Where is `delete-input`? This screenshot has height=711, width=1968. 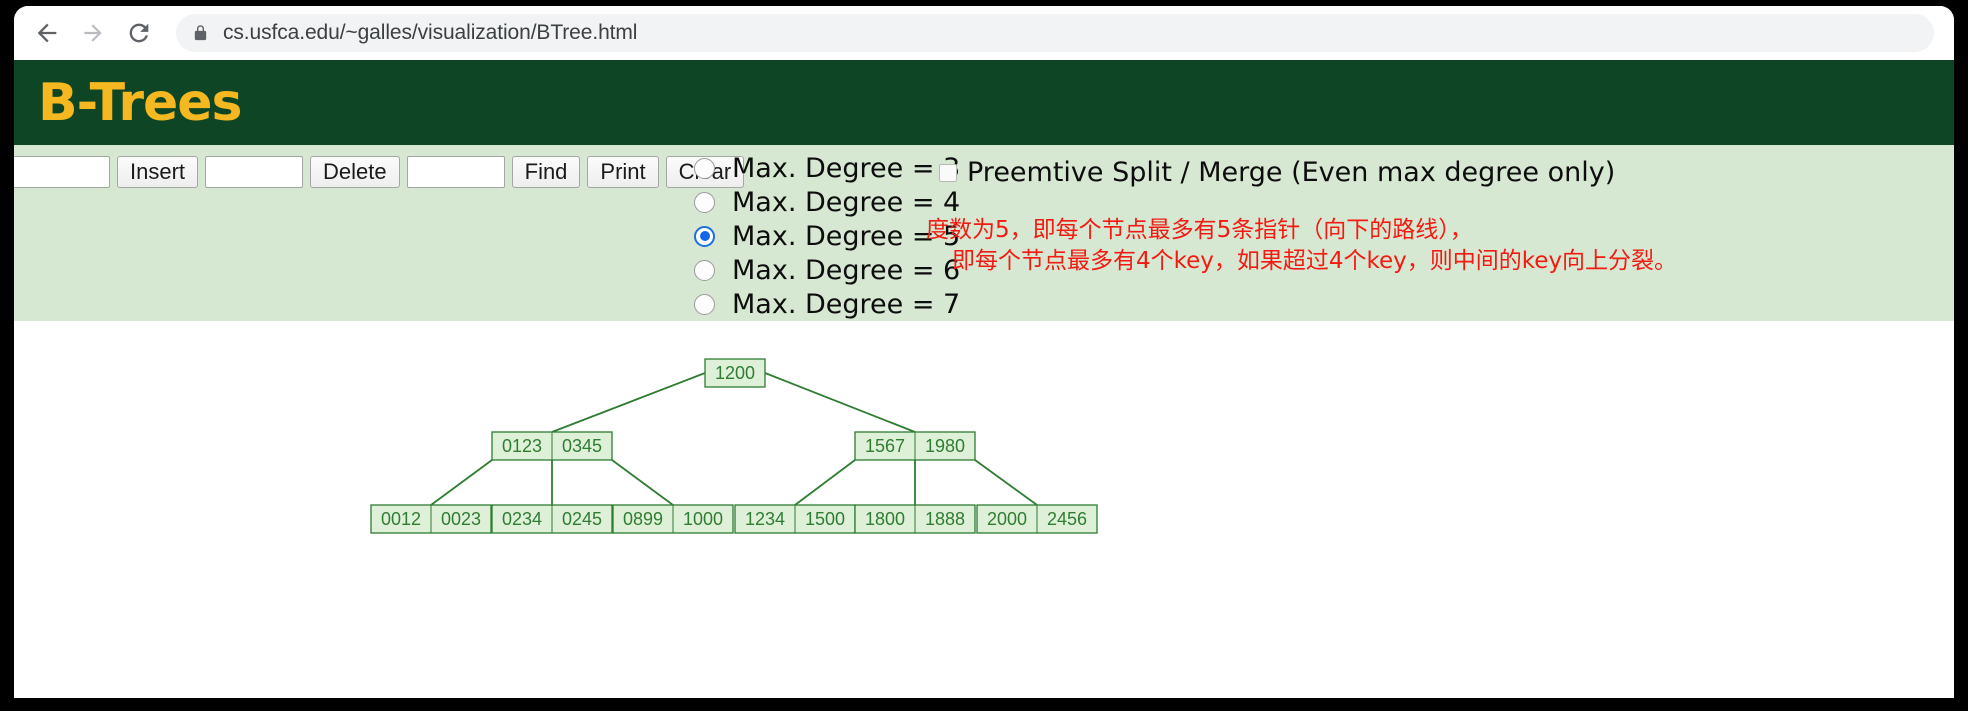 delete-input is located at coordinates (254, 172).